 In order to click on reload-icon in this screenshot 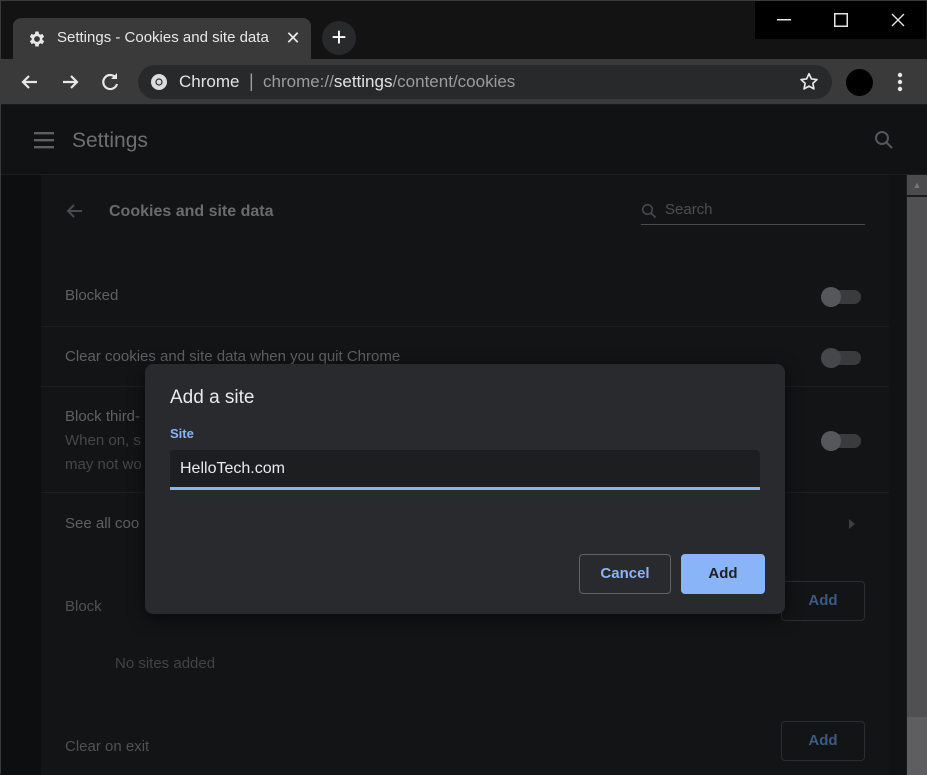, I will do `click(110, 82)`.